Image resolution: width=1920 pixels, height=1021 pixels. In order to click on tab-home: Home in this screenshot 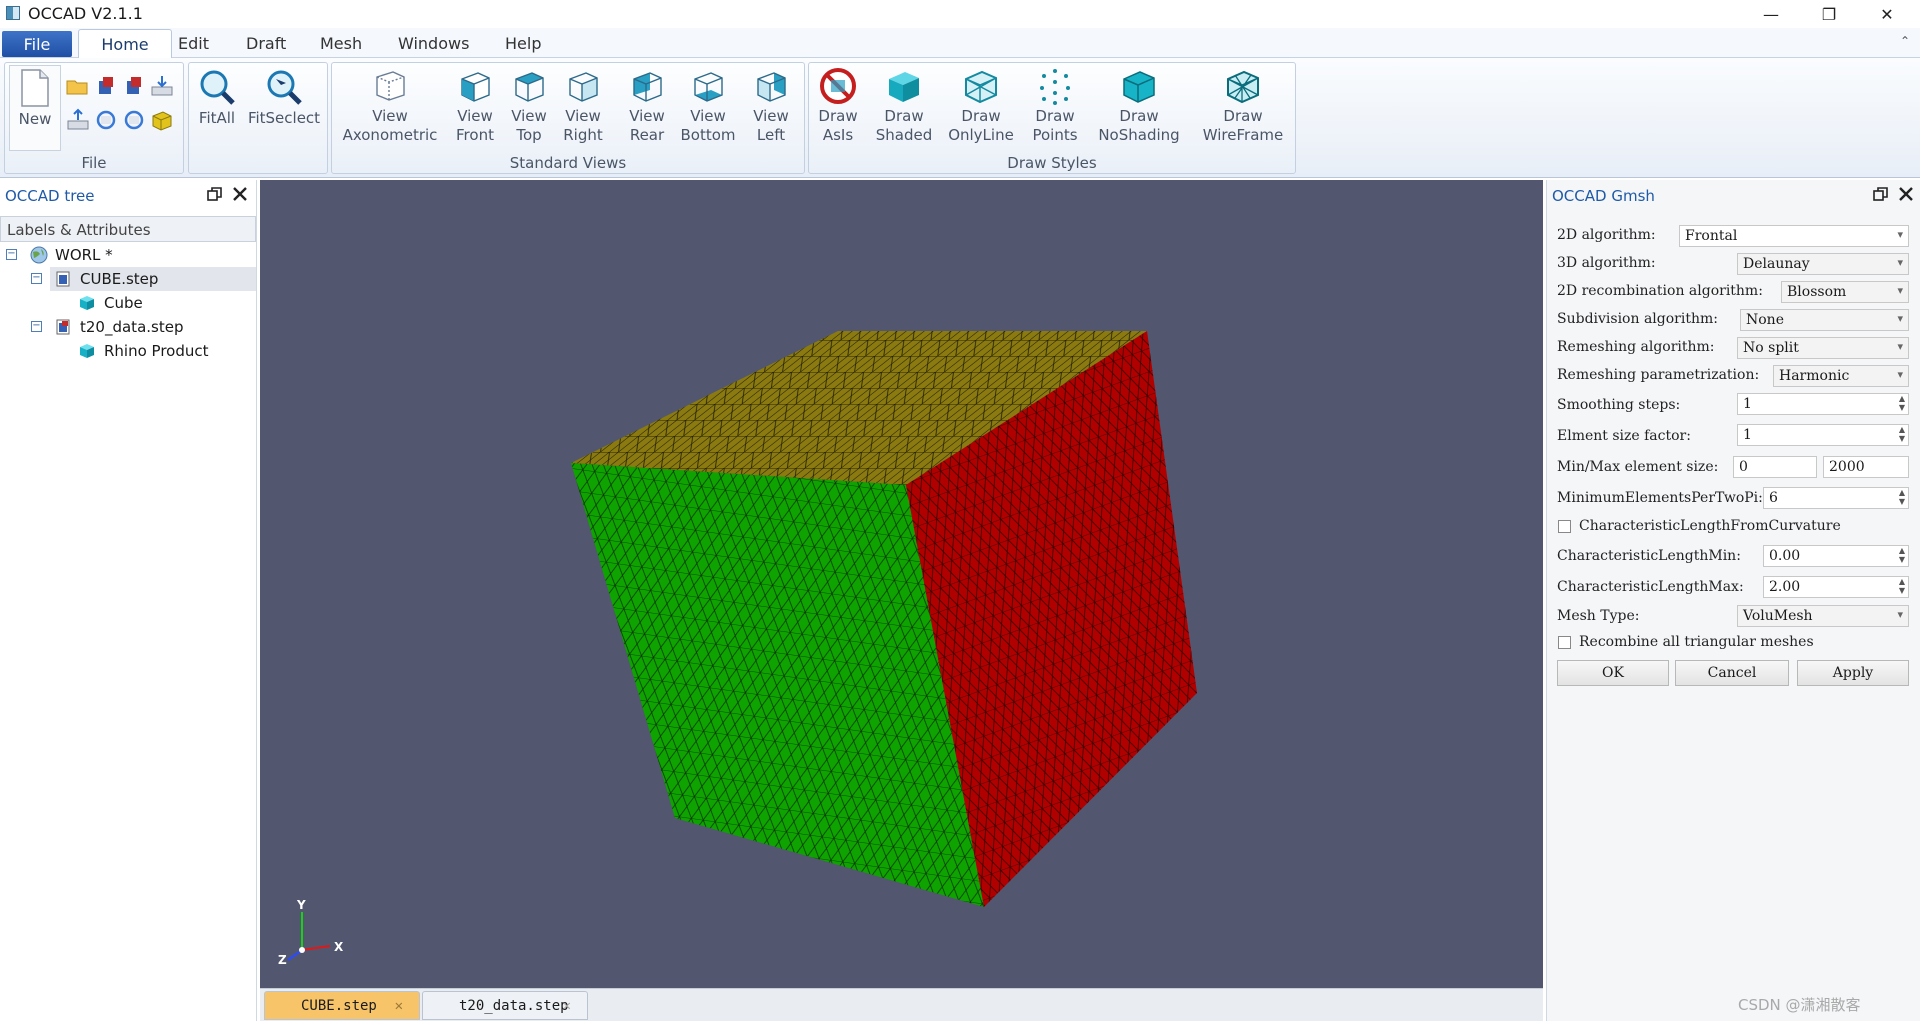, I will do `click(125, 44)`.